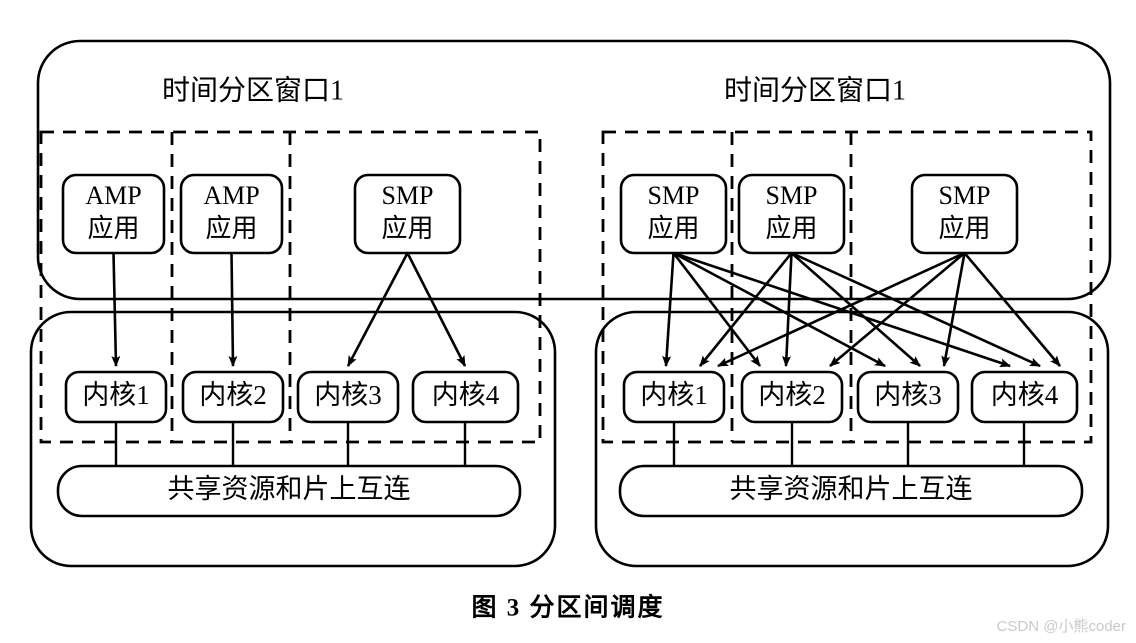 The height and width of the screenshot is (643, 1136). I want to click on arrow-right-app3-core1, so click(841, 309).